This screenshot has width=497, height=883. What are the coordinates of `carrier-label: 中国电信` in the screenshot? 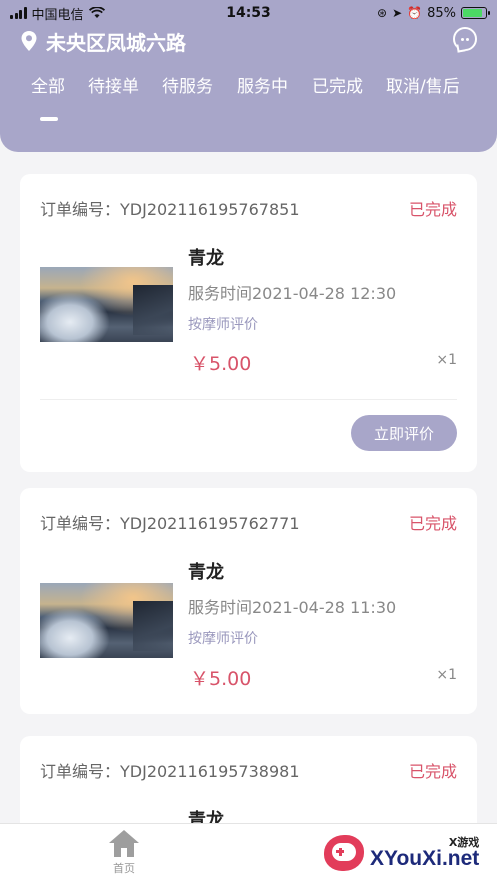 It's located at (57, 15).